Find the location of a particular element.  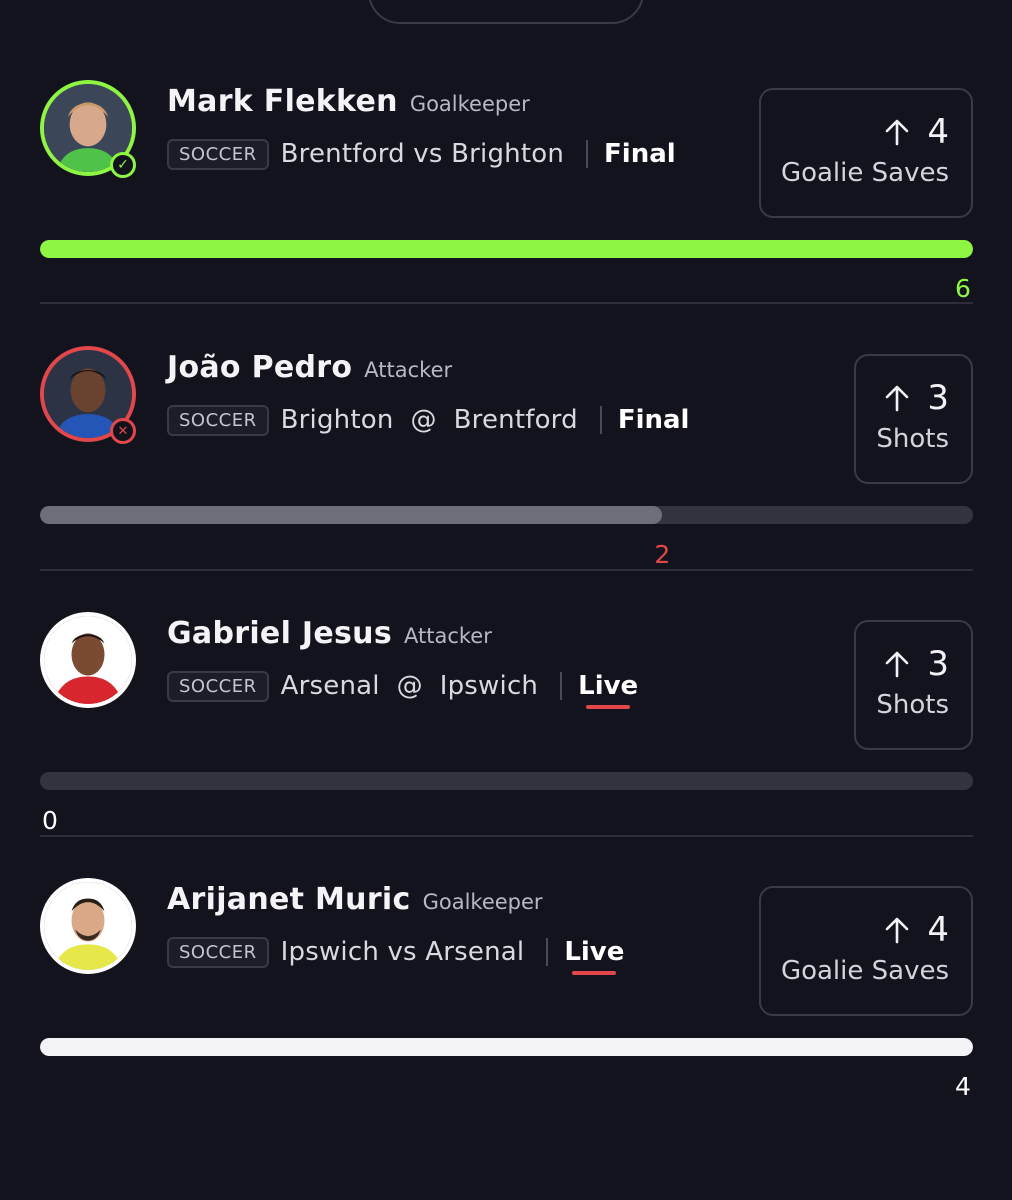

top-tab-button is located at coordinates (506, 12).